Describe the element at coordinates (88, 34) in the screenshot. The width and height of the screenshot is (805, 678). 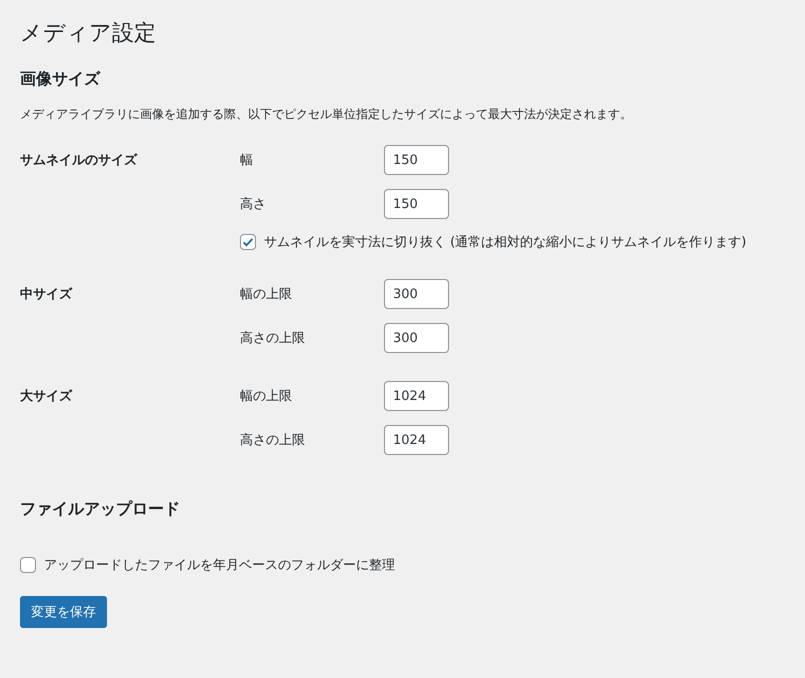
I see `page-title: メディア設定` at that location.